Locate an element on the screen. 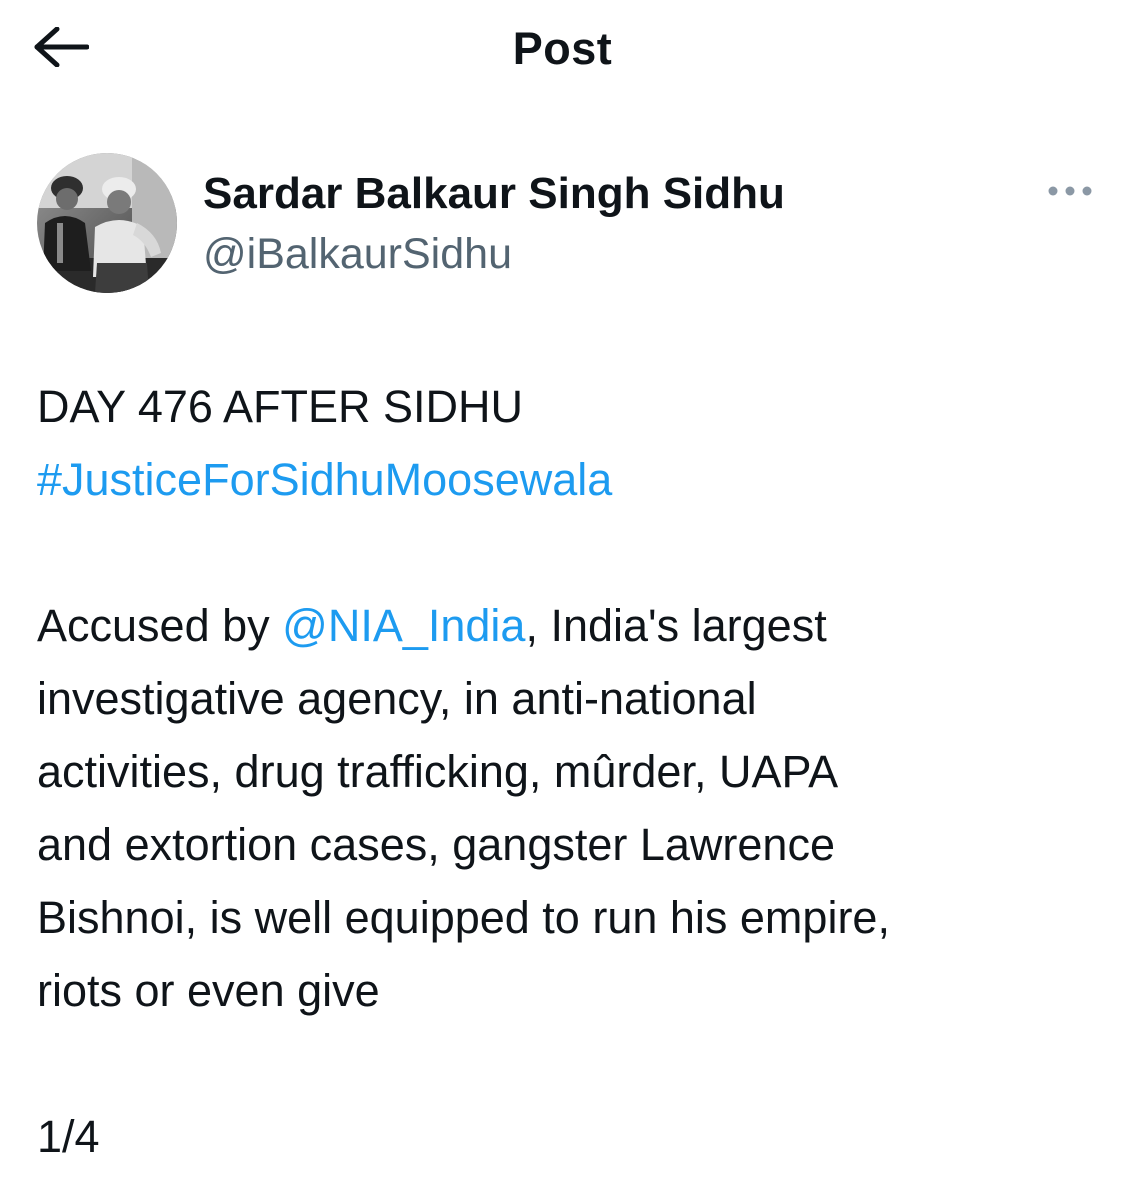  author-handle: @iBalkaurSidhu is located at coordinates (357, 254).